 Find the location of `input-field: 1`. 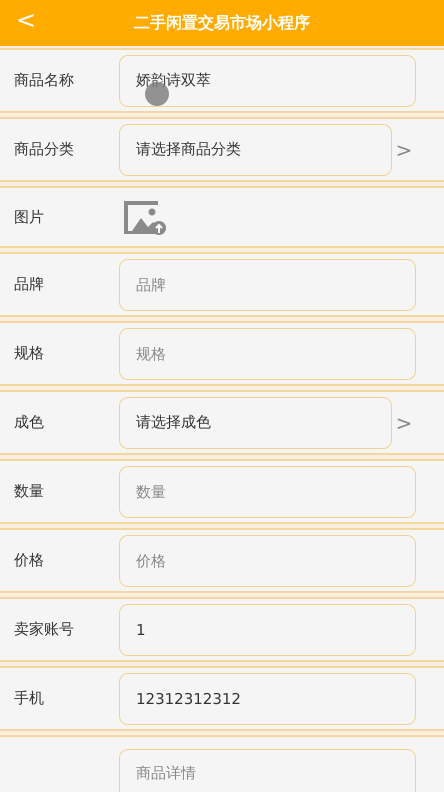

input-field: 1 is located at coordinates (267, 630).